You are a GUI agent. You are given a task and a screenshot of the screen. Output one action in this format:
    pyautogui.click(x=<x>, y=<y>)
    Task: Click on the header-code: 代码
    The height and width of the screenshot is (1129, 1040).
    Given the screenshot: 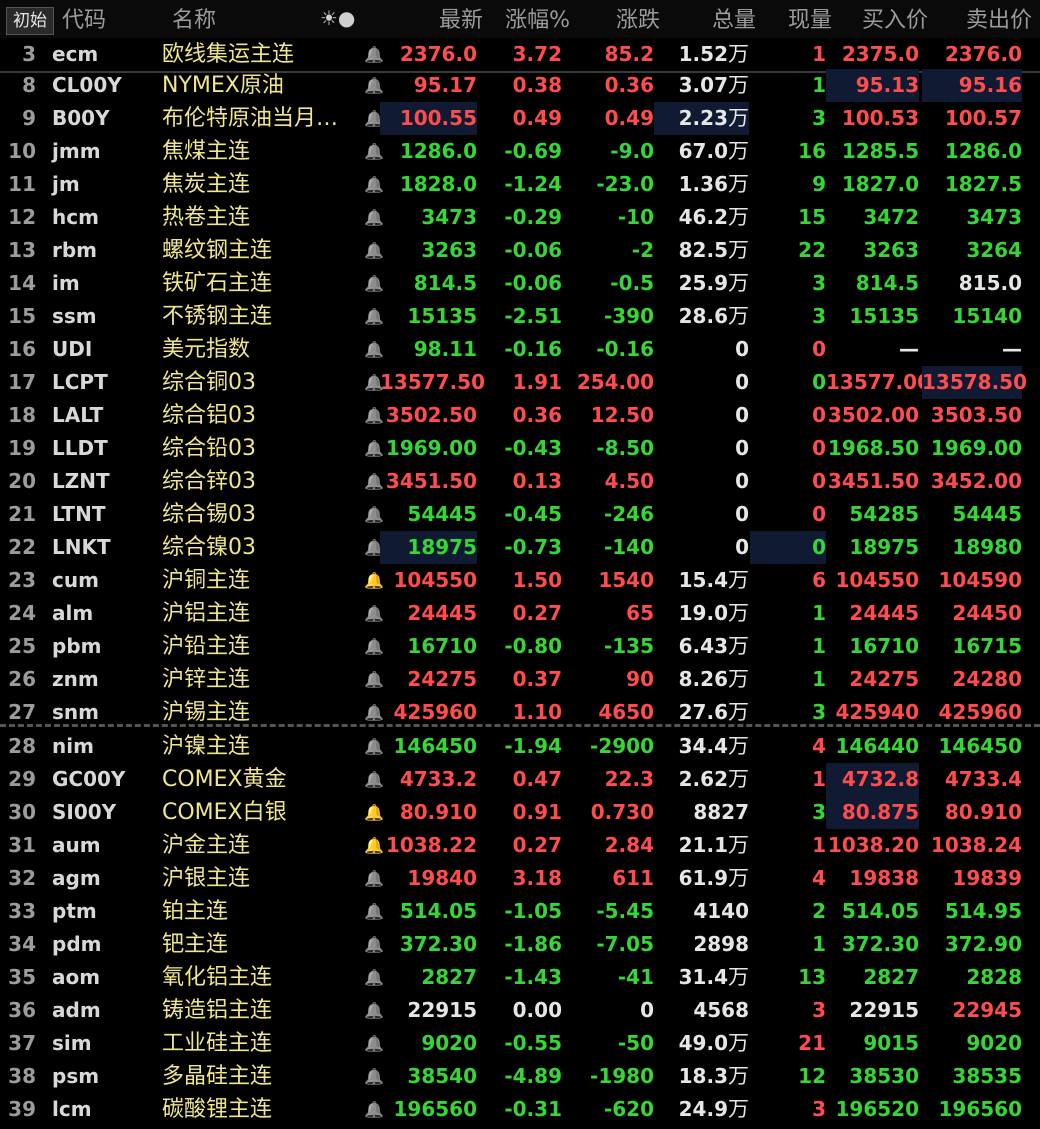 What is the action you would take?
    pyautogui.click(x=84, y=21)
    